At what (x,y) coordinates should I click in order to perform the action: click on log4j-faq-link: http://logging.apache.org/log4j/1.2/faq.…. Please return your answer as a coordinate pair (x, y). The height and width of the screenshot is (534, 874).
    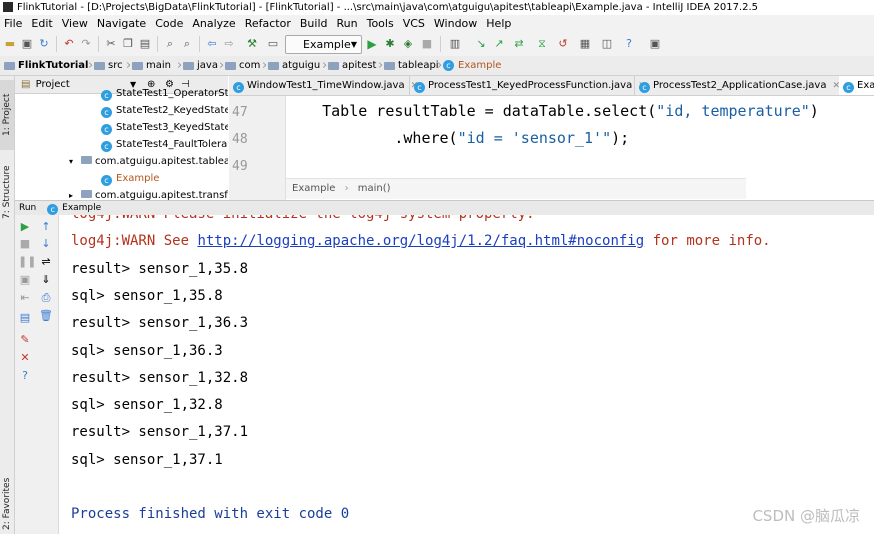
    Looking at the image, I should click on (420, 241).